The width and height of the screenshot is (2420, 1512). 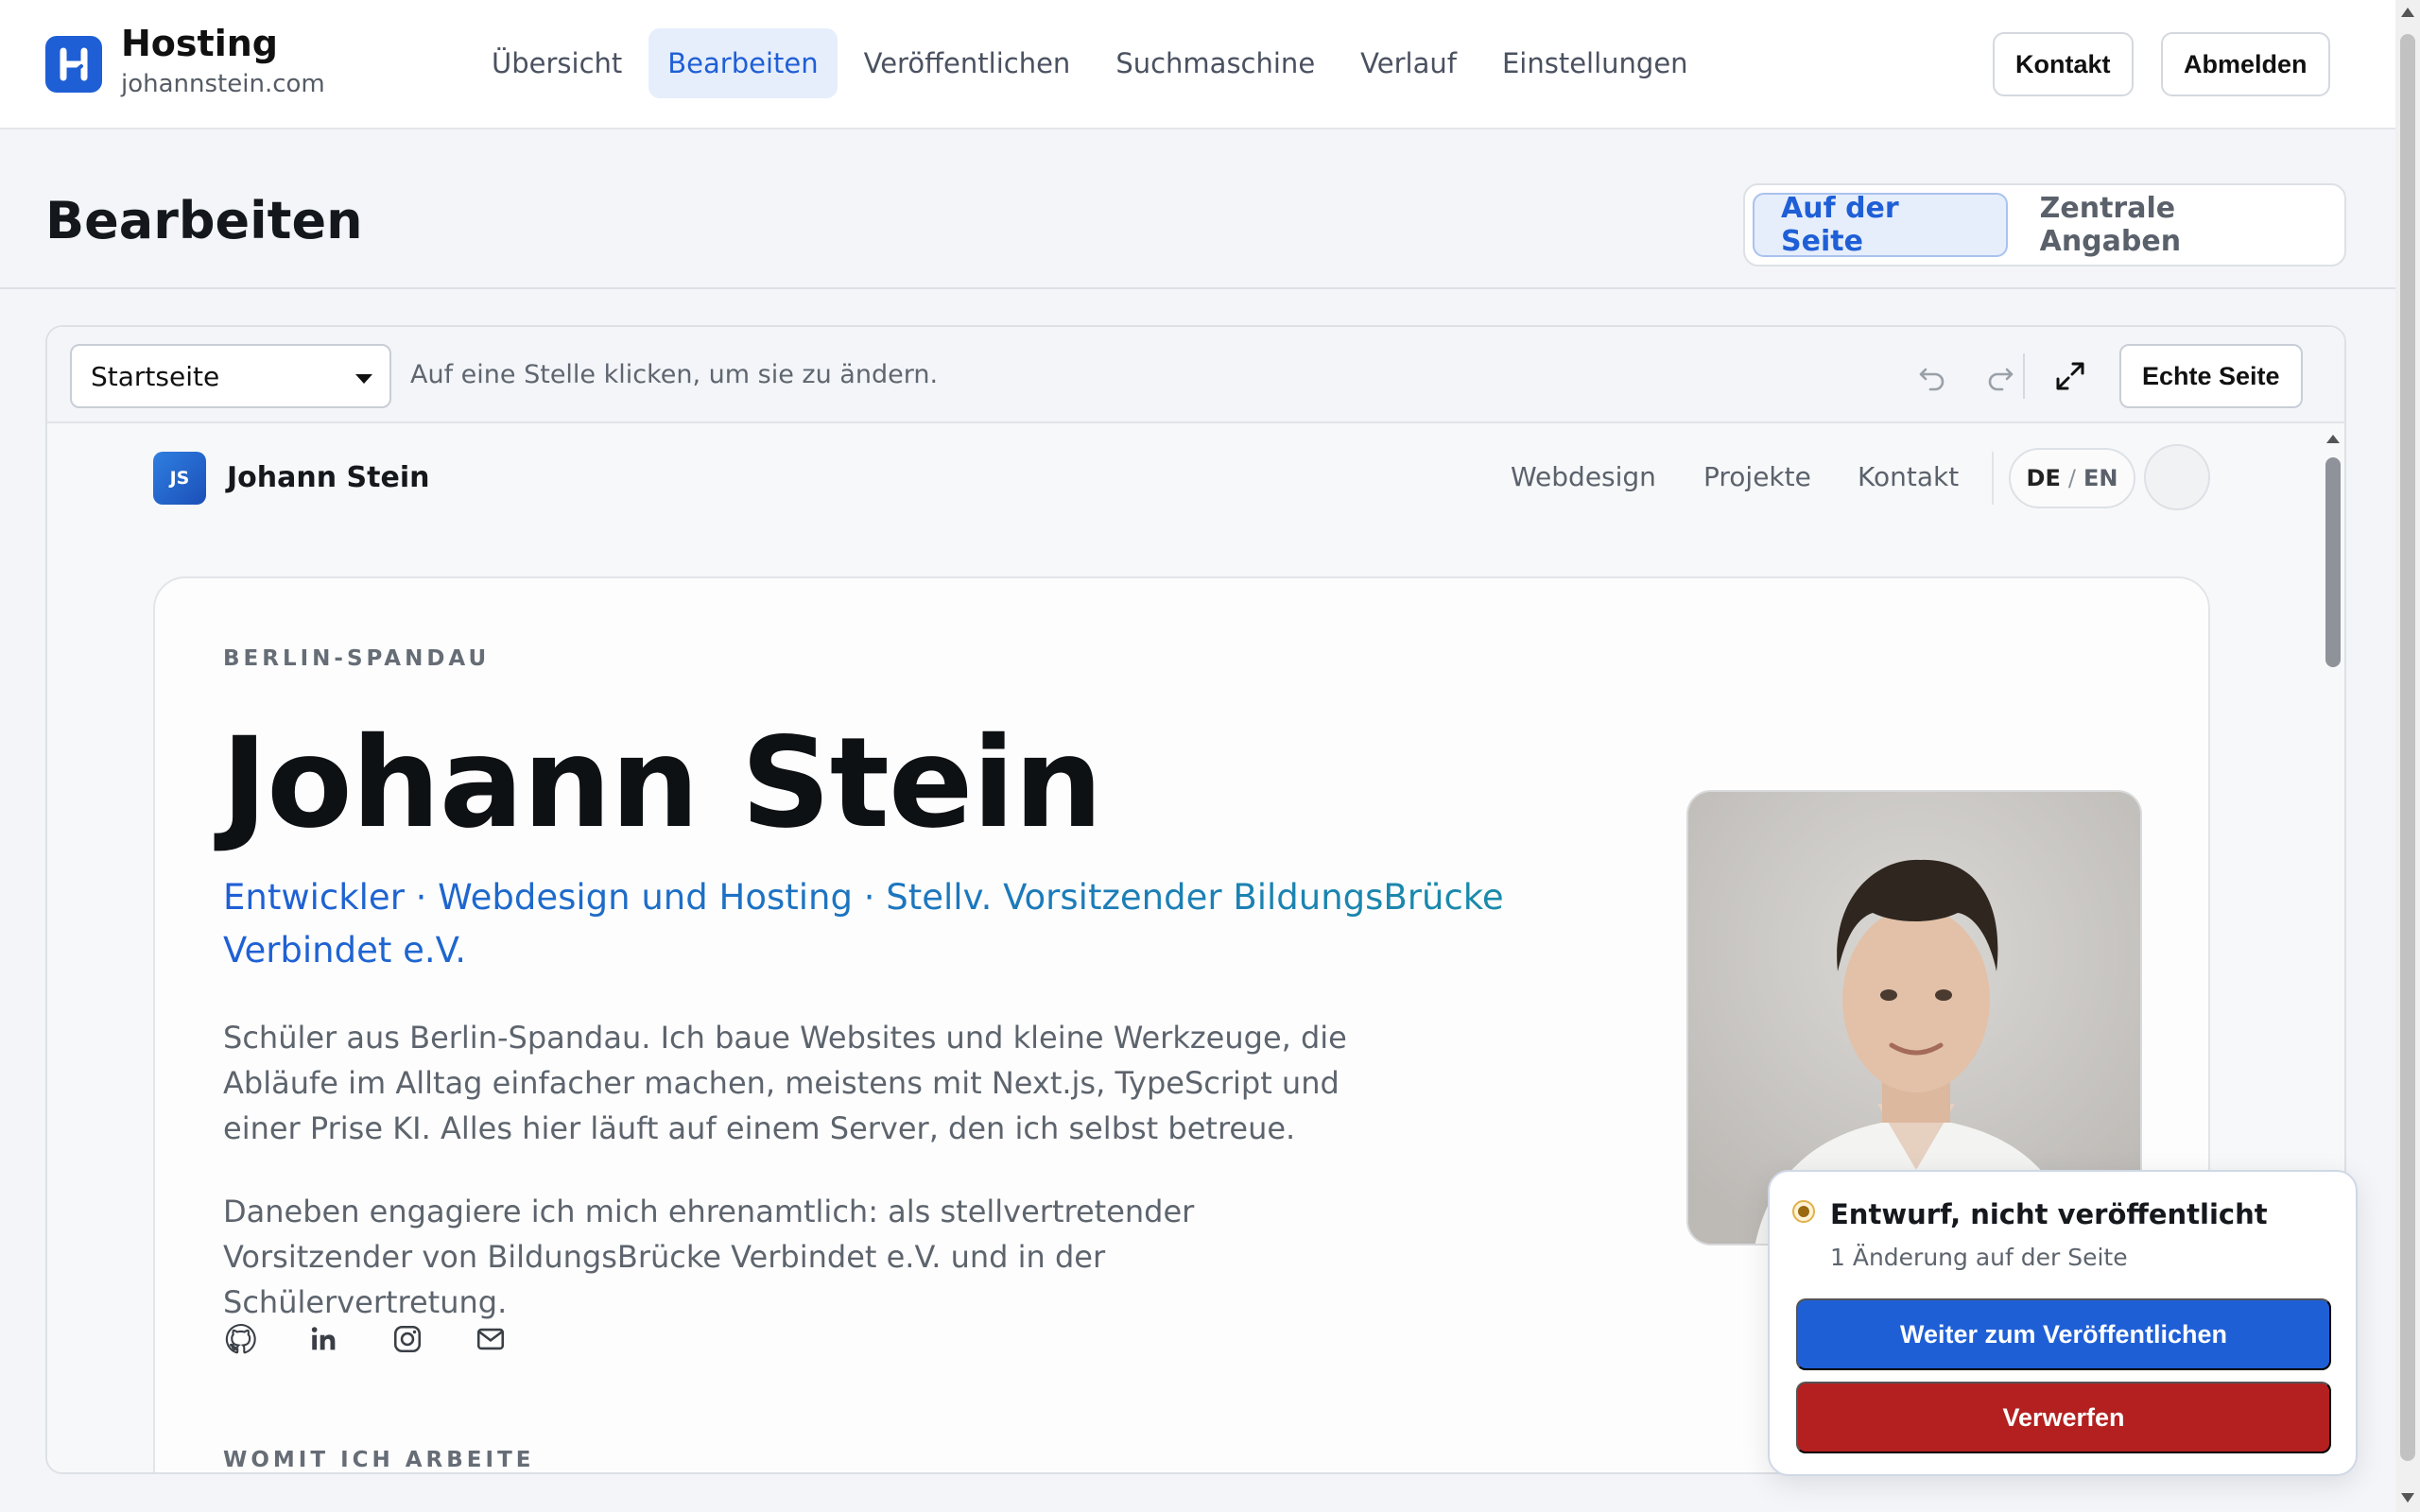 What do you see at coordinates (1197, 288) in the screenshot?
I see `header-divider` at bounding box center [1197, 288].